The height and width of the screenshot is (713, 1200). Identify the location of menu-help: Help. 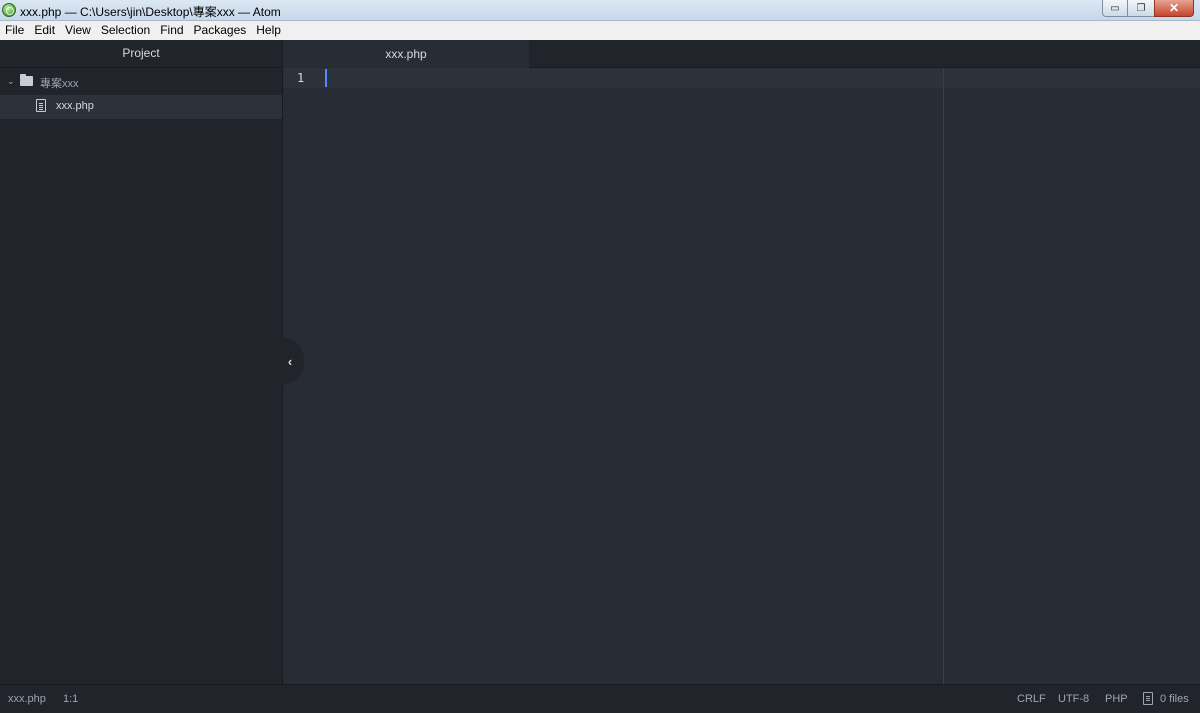
(268, 30).